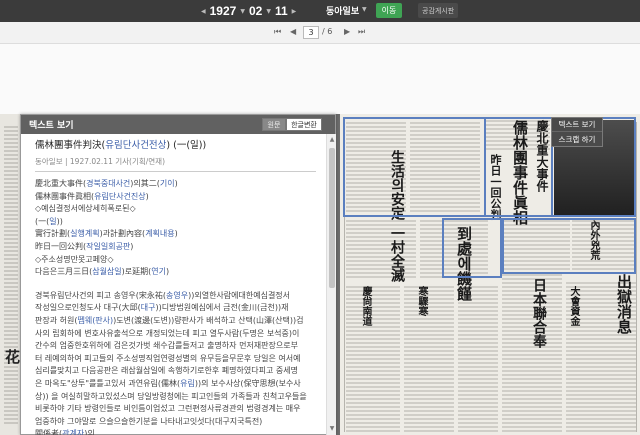 The height and width of the screenshot is (435, 640). I want to click on text-segment: 비롯하야 기타 방령인들로 비인틈이업섰고 그런편정사류경관의 법령경계는 매우, so click(168, 409).